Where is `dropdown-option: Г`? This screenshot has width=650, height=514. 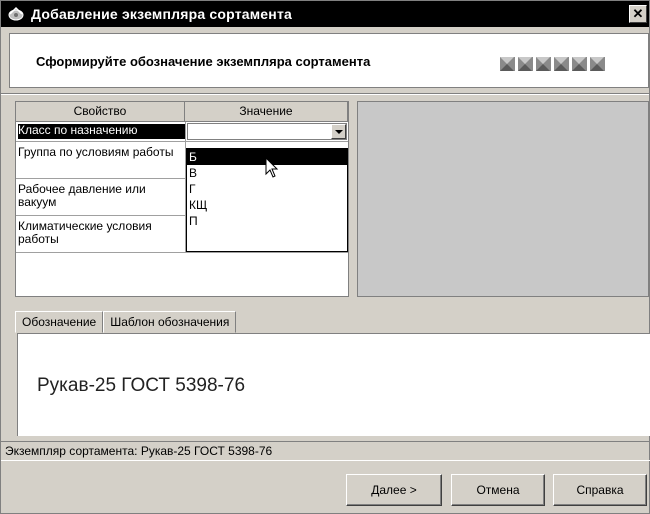
dropdown-option: Г is located at coordinates (267, 189).